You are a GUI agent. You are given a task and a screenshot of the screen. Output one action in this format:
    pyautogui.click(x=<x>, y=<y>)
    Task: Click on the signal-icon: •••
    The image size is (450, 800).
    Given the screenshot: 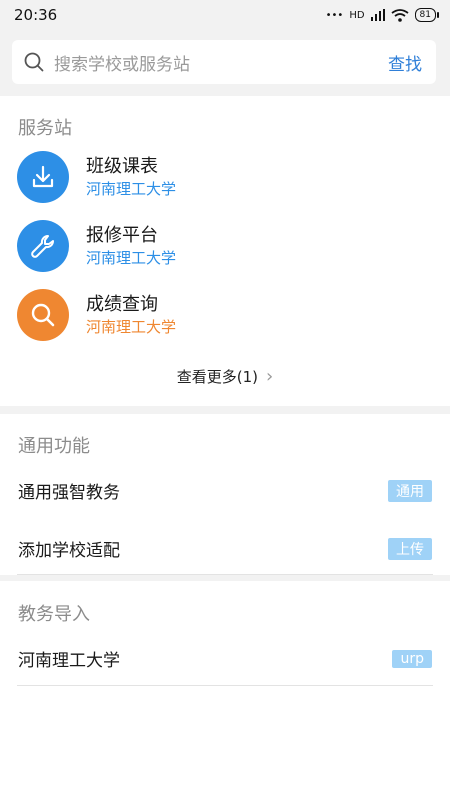 What is the action you would take?
    pyautogui.click(x=334, y=15)
    